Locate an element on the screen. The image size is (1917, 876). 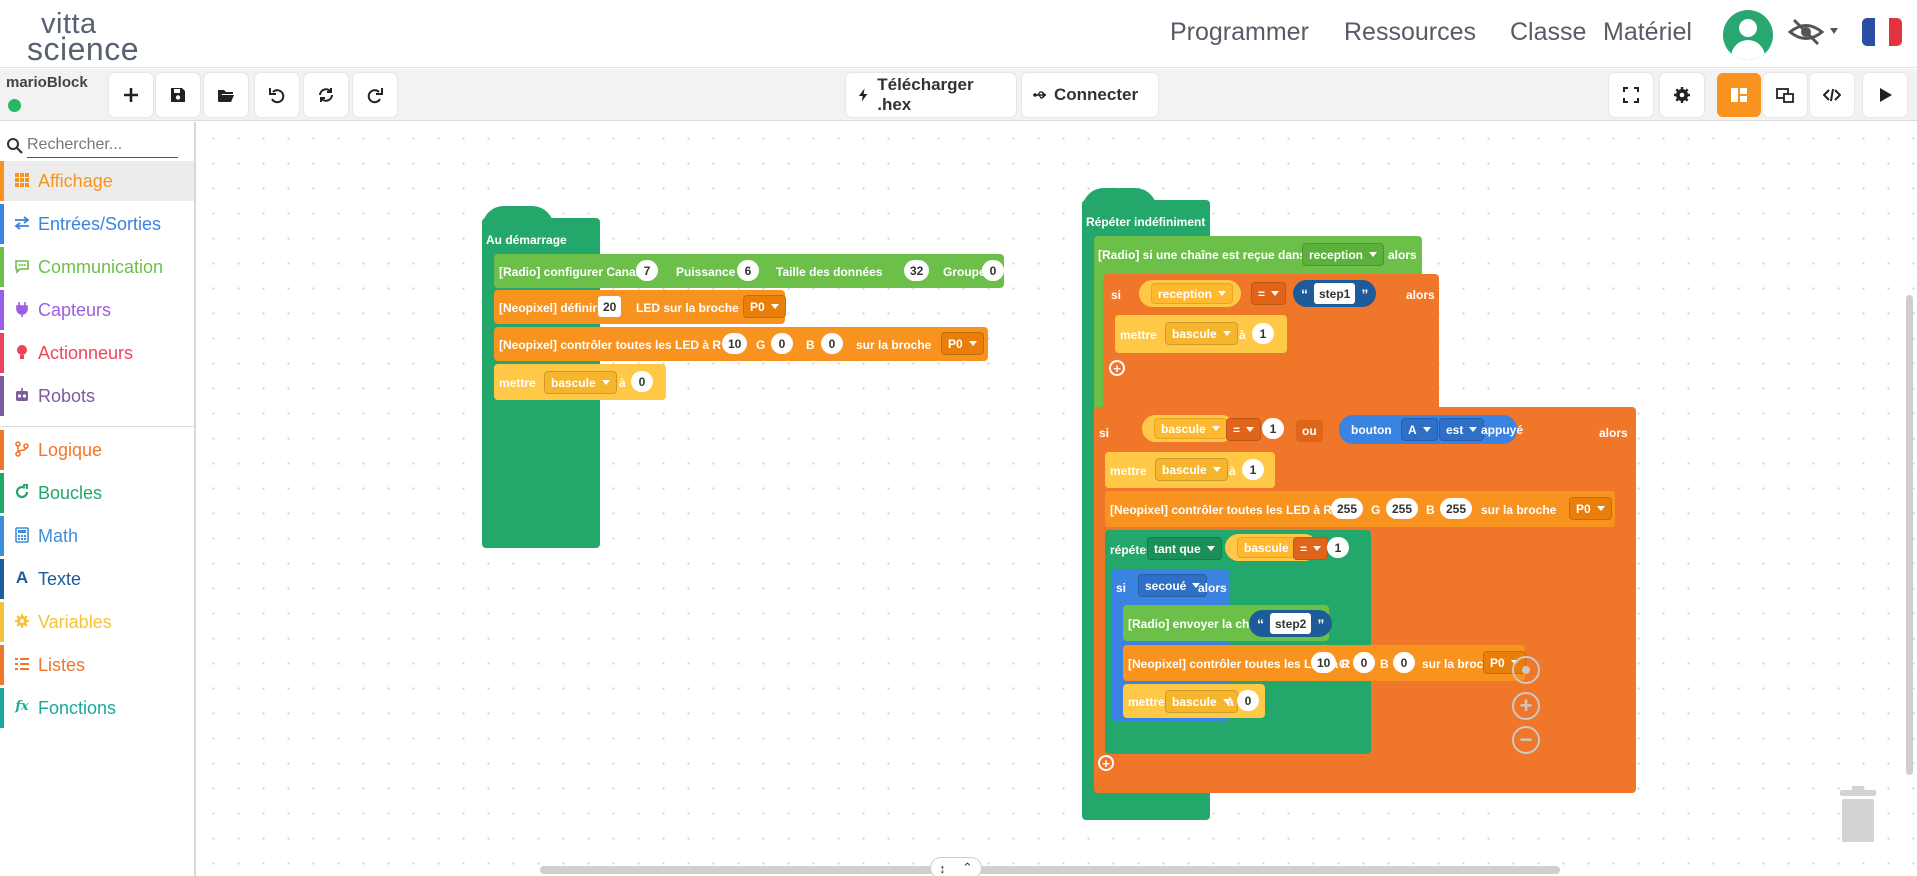
or-operator-dropdown: ou is located at coordinates (1309, 431).